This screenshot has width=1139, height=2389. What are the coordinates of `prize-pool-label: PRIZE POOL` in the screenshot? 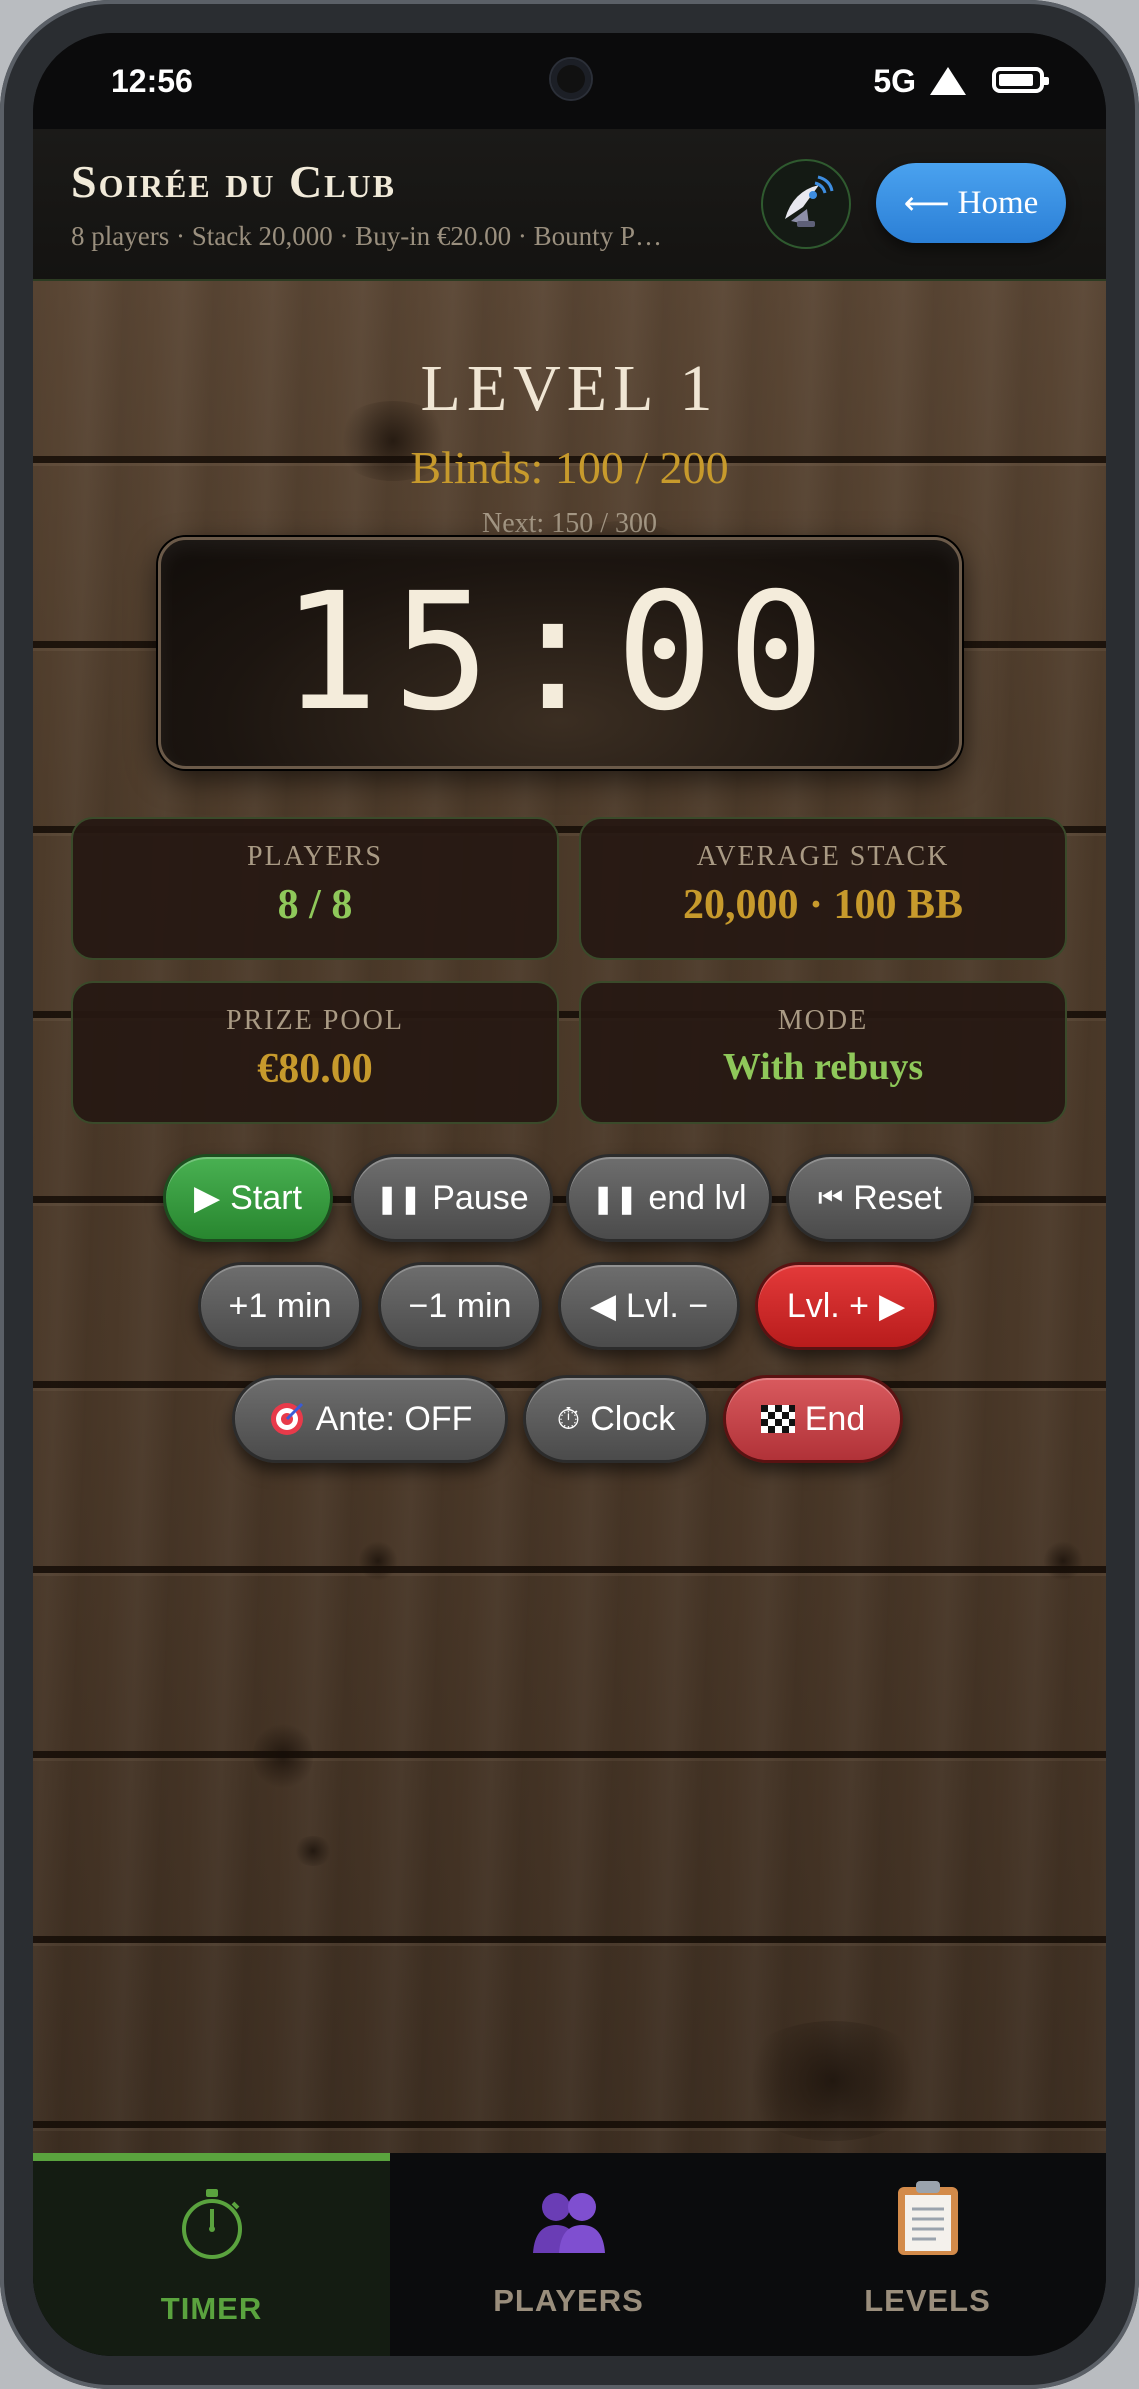 It's located at (315, 1020).